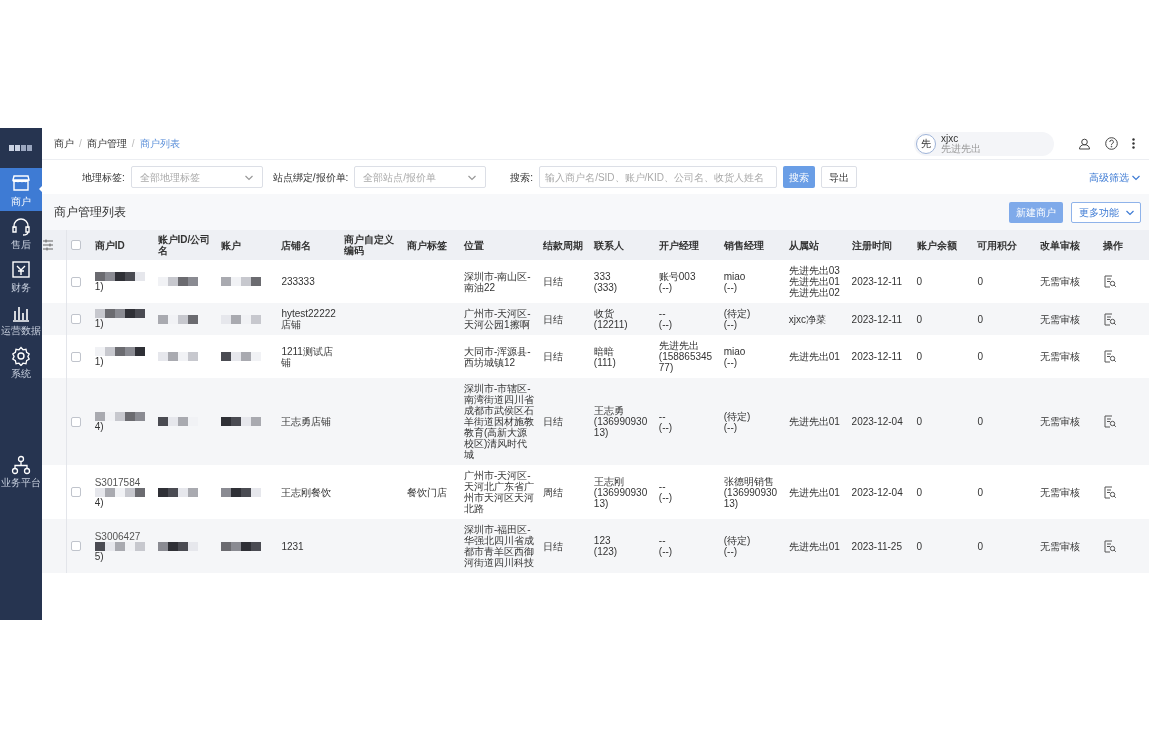 This screenshot has height=749, width=1149. I want to click on sidebar-item: 售后, so click(21, 232).